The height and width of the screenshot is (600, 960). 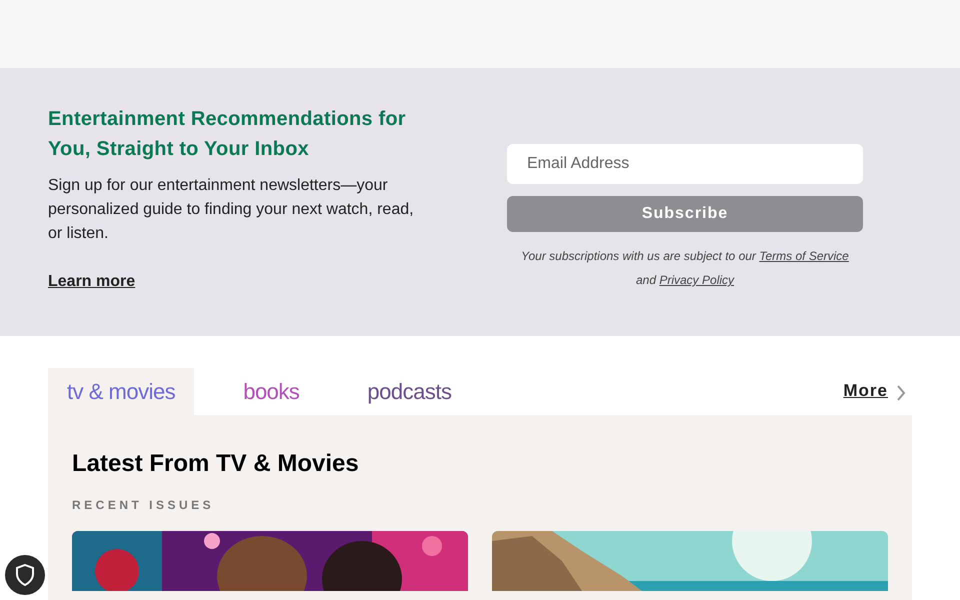 I want to click on terms-link: Terms of Service, so click(x=804, y=256).